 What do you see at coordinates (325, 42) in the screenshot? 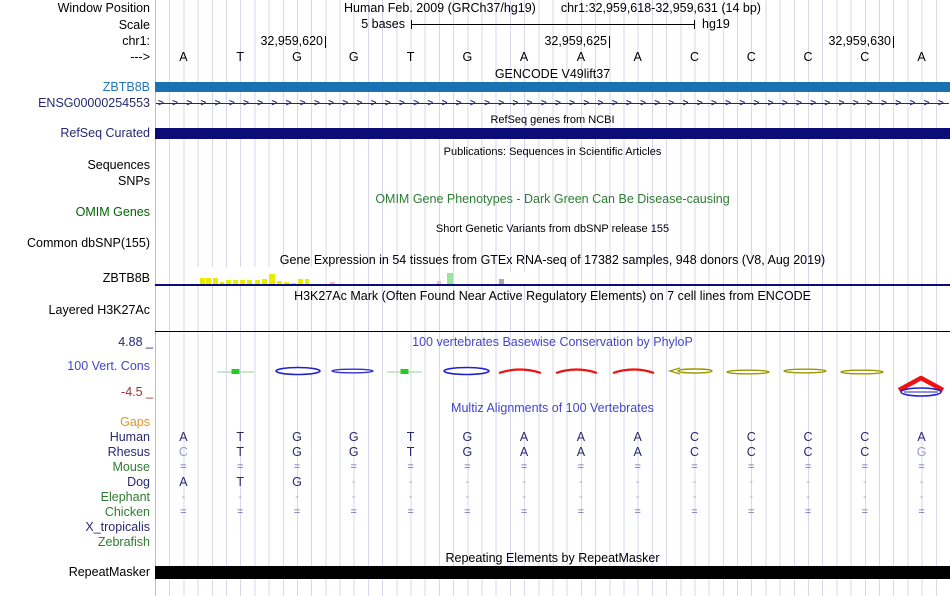
I see `ruler-tick` at bounding box center [325, 42].